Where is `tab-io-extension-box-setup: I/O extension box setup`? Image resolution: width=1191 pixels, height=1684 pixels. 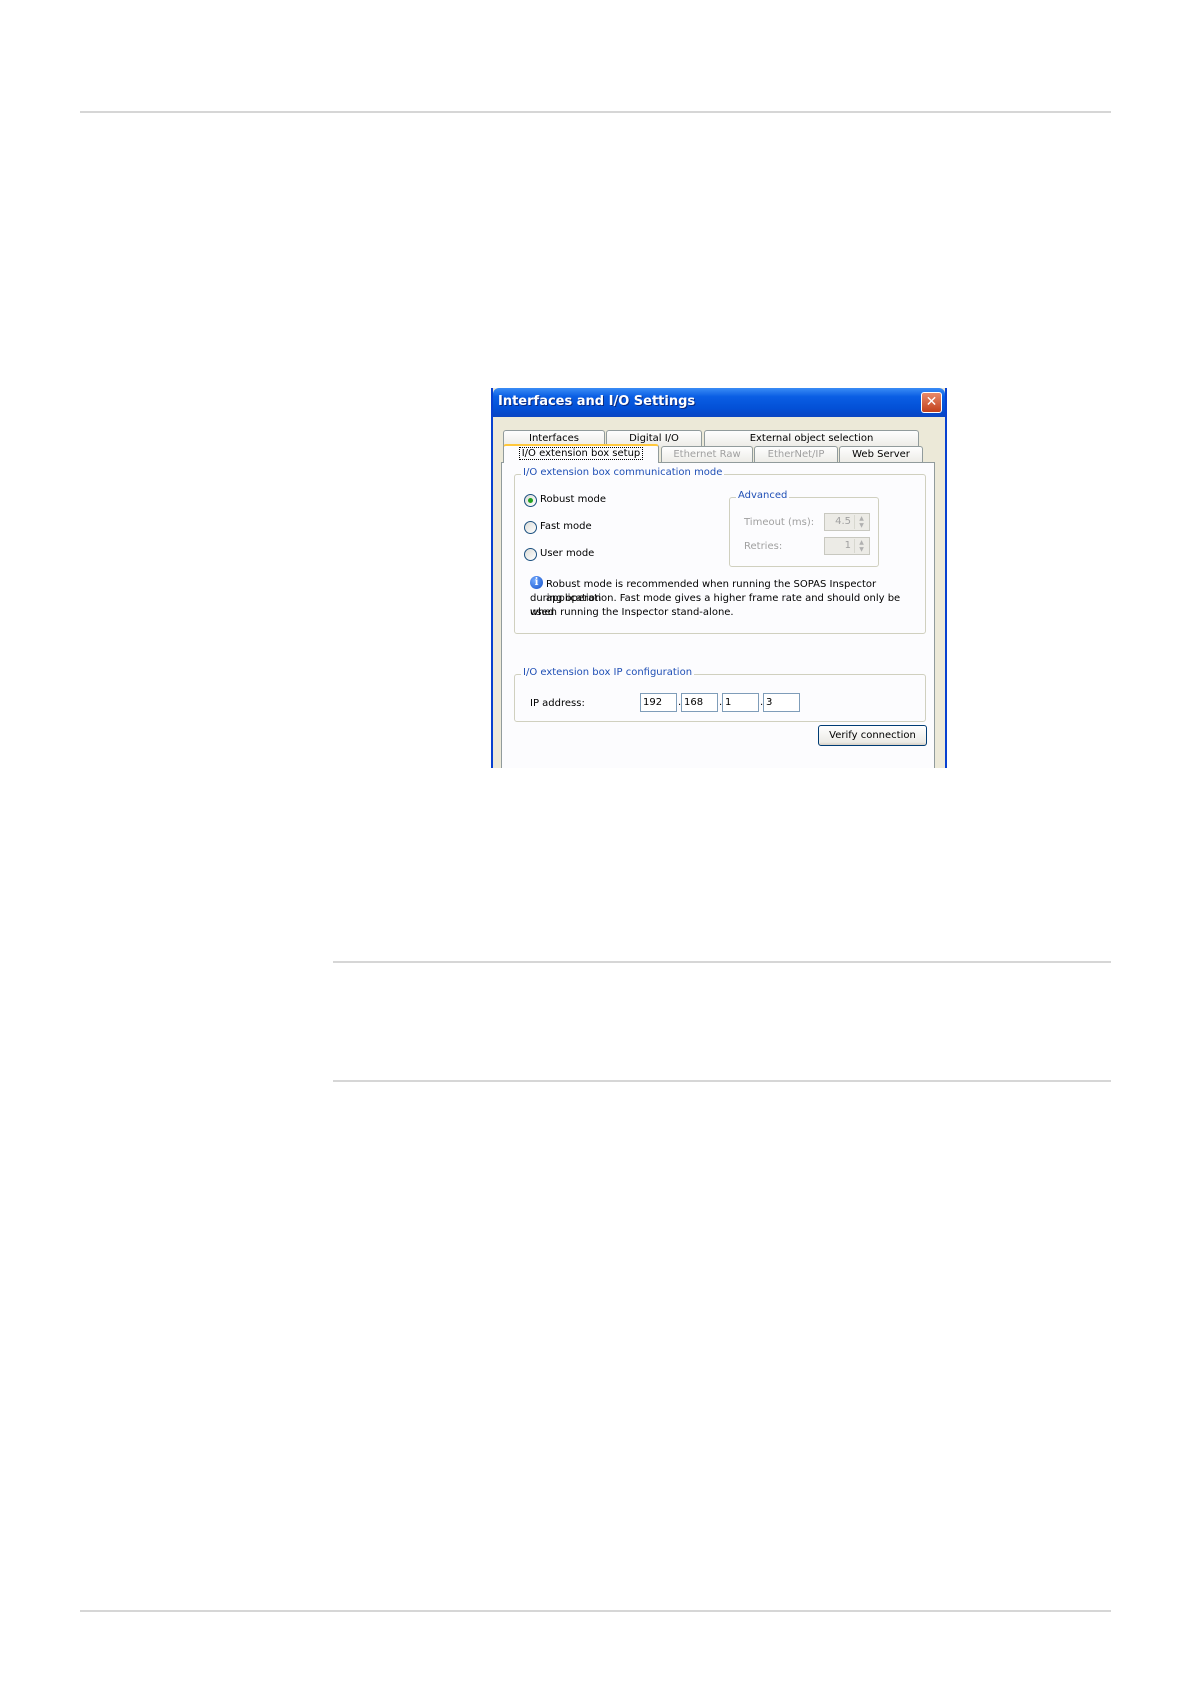
tab-io-extension-box-setup: I/O extension box setup is located at coordinates (581, 453).